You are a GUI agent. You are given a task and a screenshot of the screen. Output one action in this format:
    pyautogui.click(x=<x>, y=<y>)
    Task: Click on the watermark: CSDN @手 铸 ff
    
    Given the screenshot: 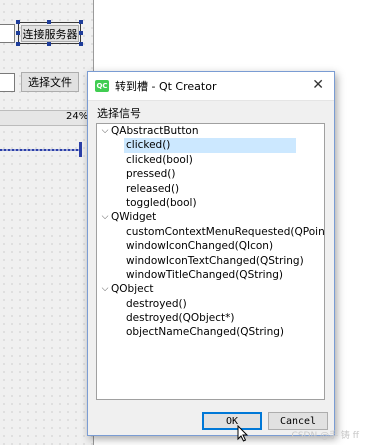 What is the action you would take?
    pyautogui.click(x=325, y=436)
    